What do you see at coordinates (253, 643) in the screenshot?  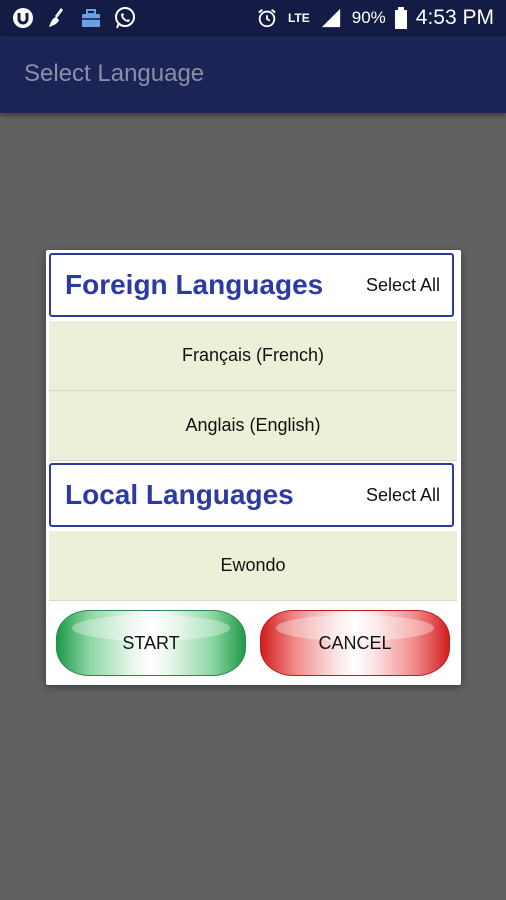 I see `dialog-button-bar: START CANCEL` at bounding box center [253, 643].